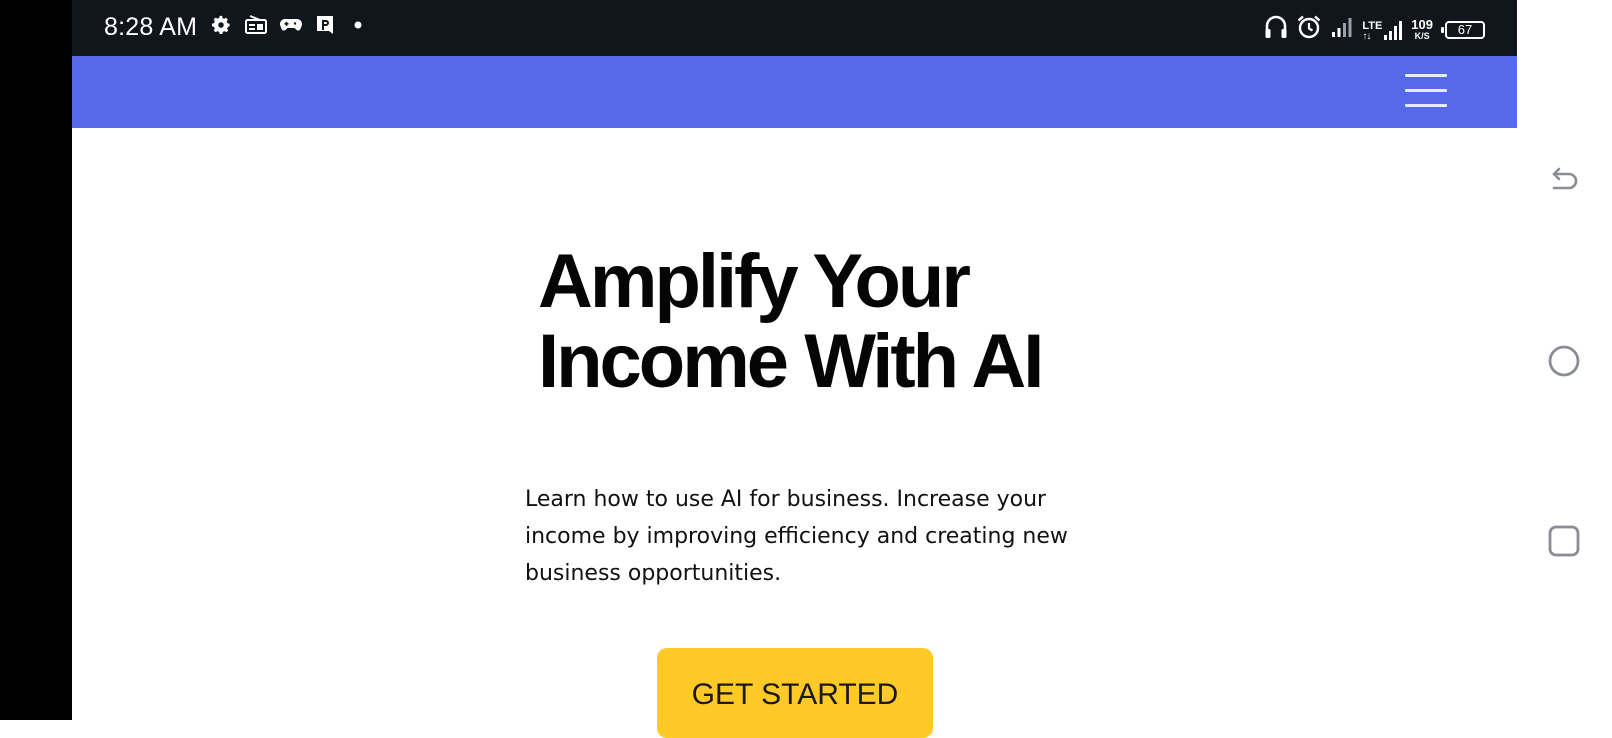 The height and width of the screenshot is (738, 1612). I want to click on status-icons-left, so click(289, 25).